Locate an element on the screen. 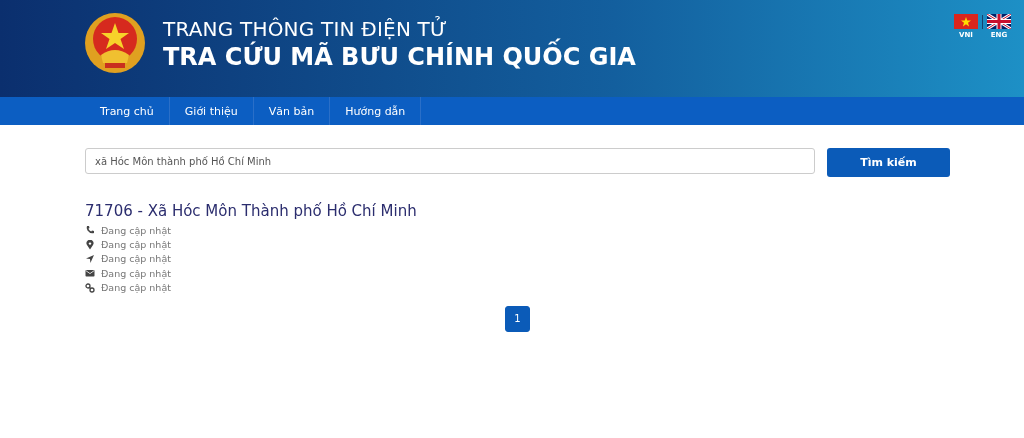 Image resolution: width=1024 pixels, height=438 pixels. link-icon is located at coordinates (90, 287).